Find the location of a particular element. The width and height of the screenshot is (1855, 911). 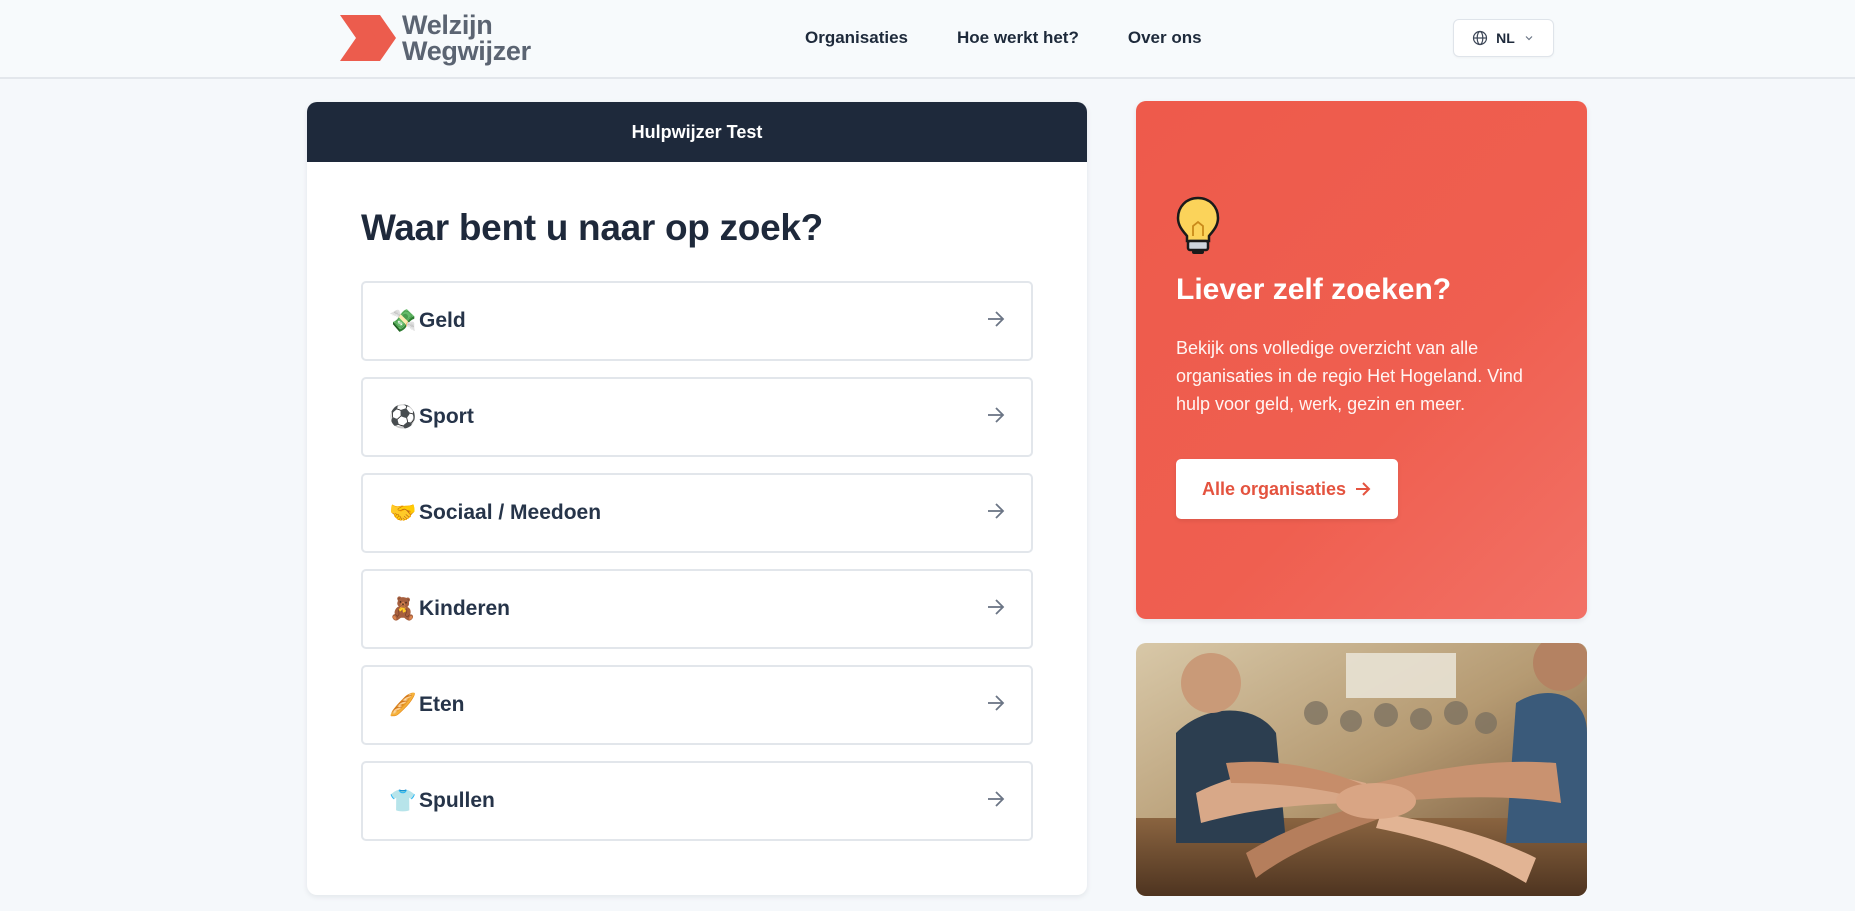

globe-icon is located at coordinates (1480, 38).